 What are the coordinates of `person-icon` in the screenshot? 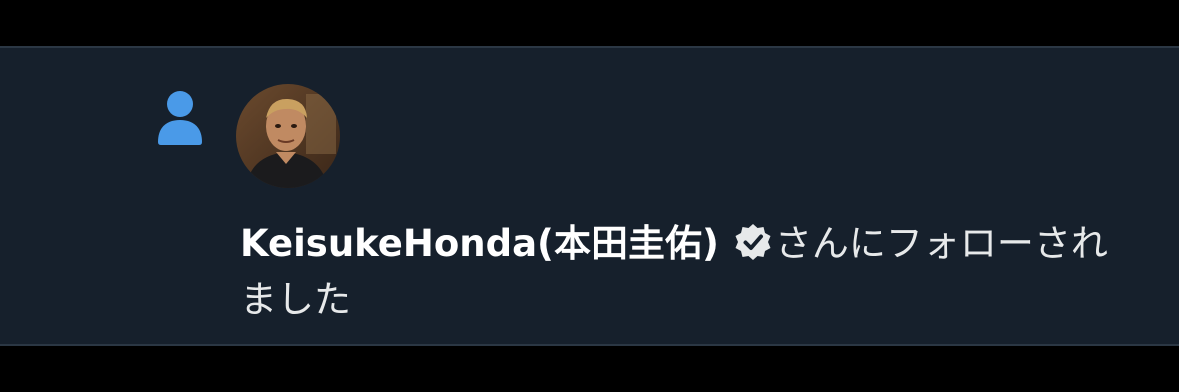 It's located at (180, 118).